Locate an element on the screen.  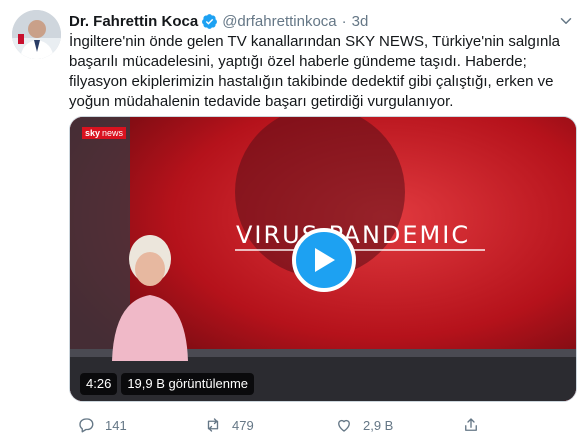
chevron-down-icon is located at coordinates (566, 21).